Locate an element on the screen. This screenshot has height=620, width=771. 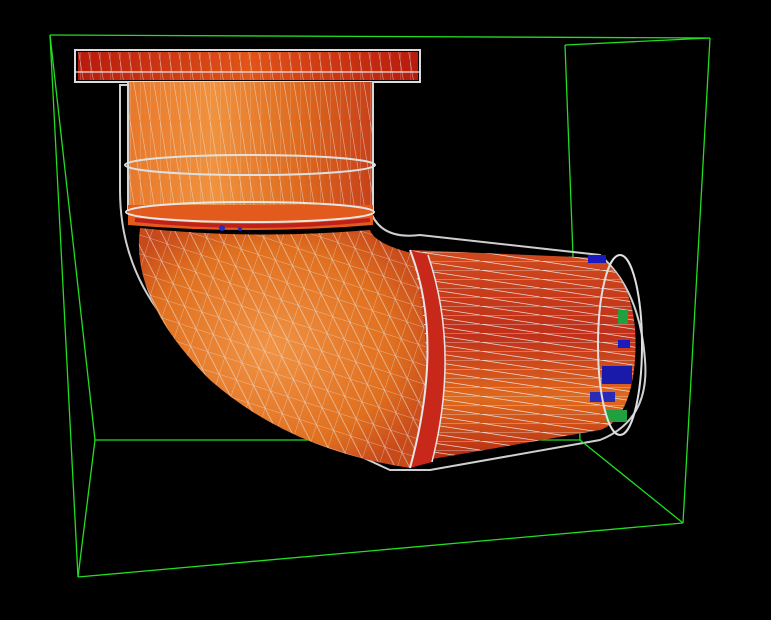
vertical-pipe-section is located at coordinates (250, 146).